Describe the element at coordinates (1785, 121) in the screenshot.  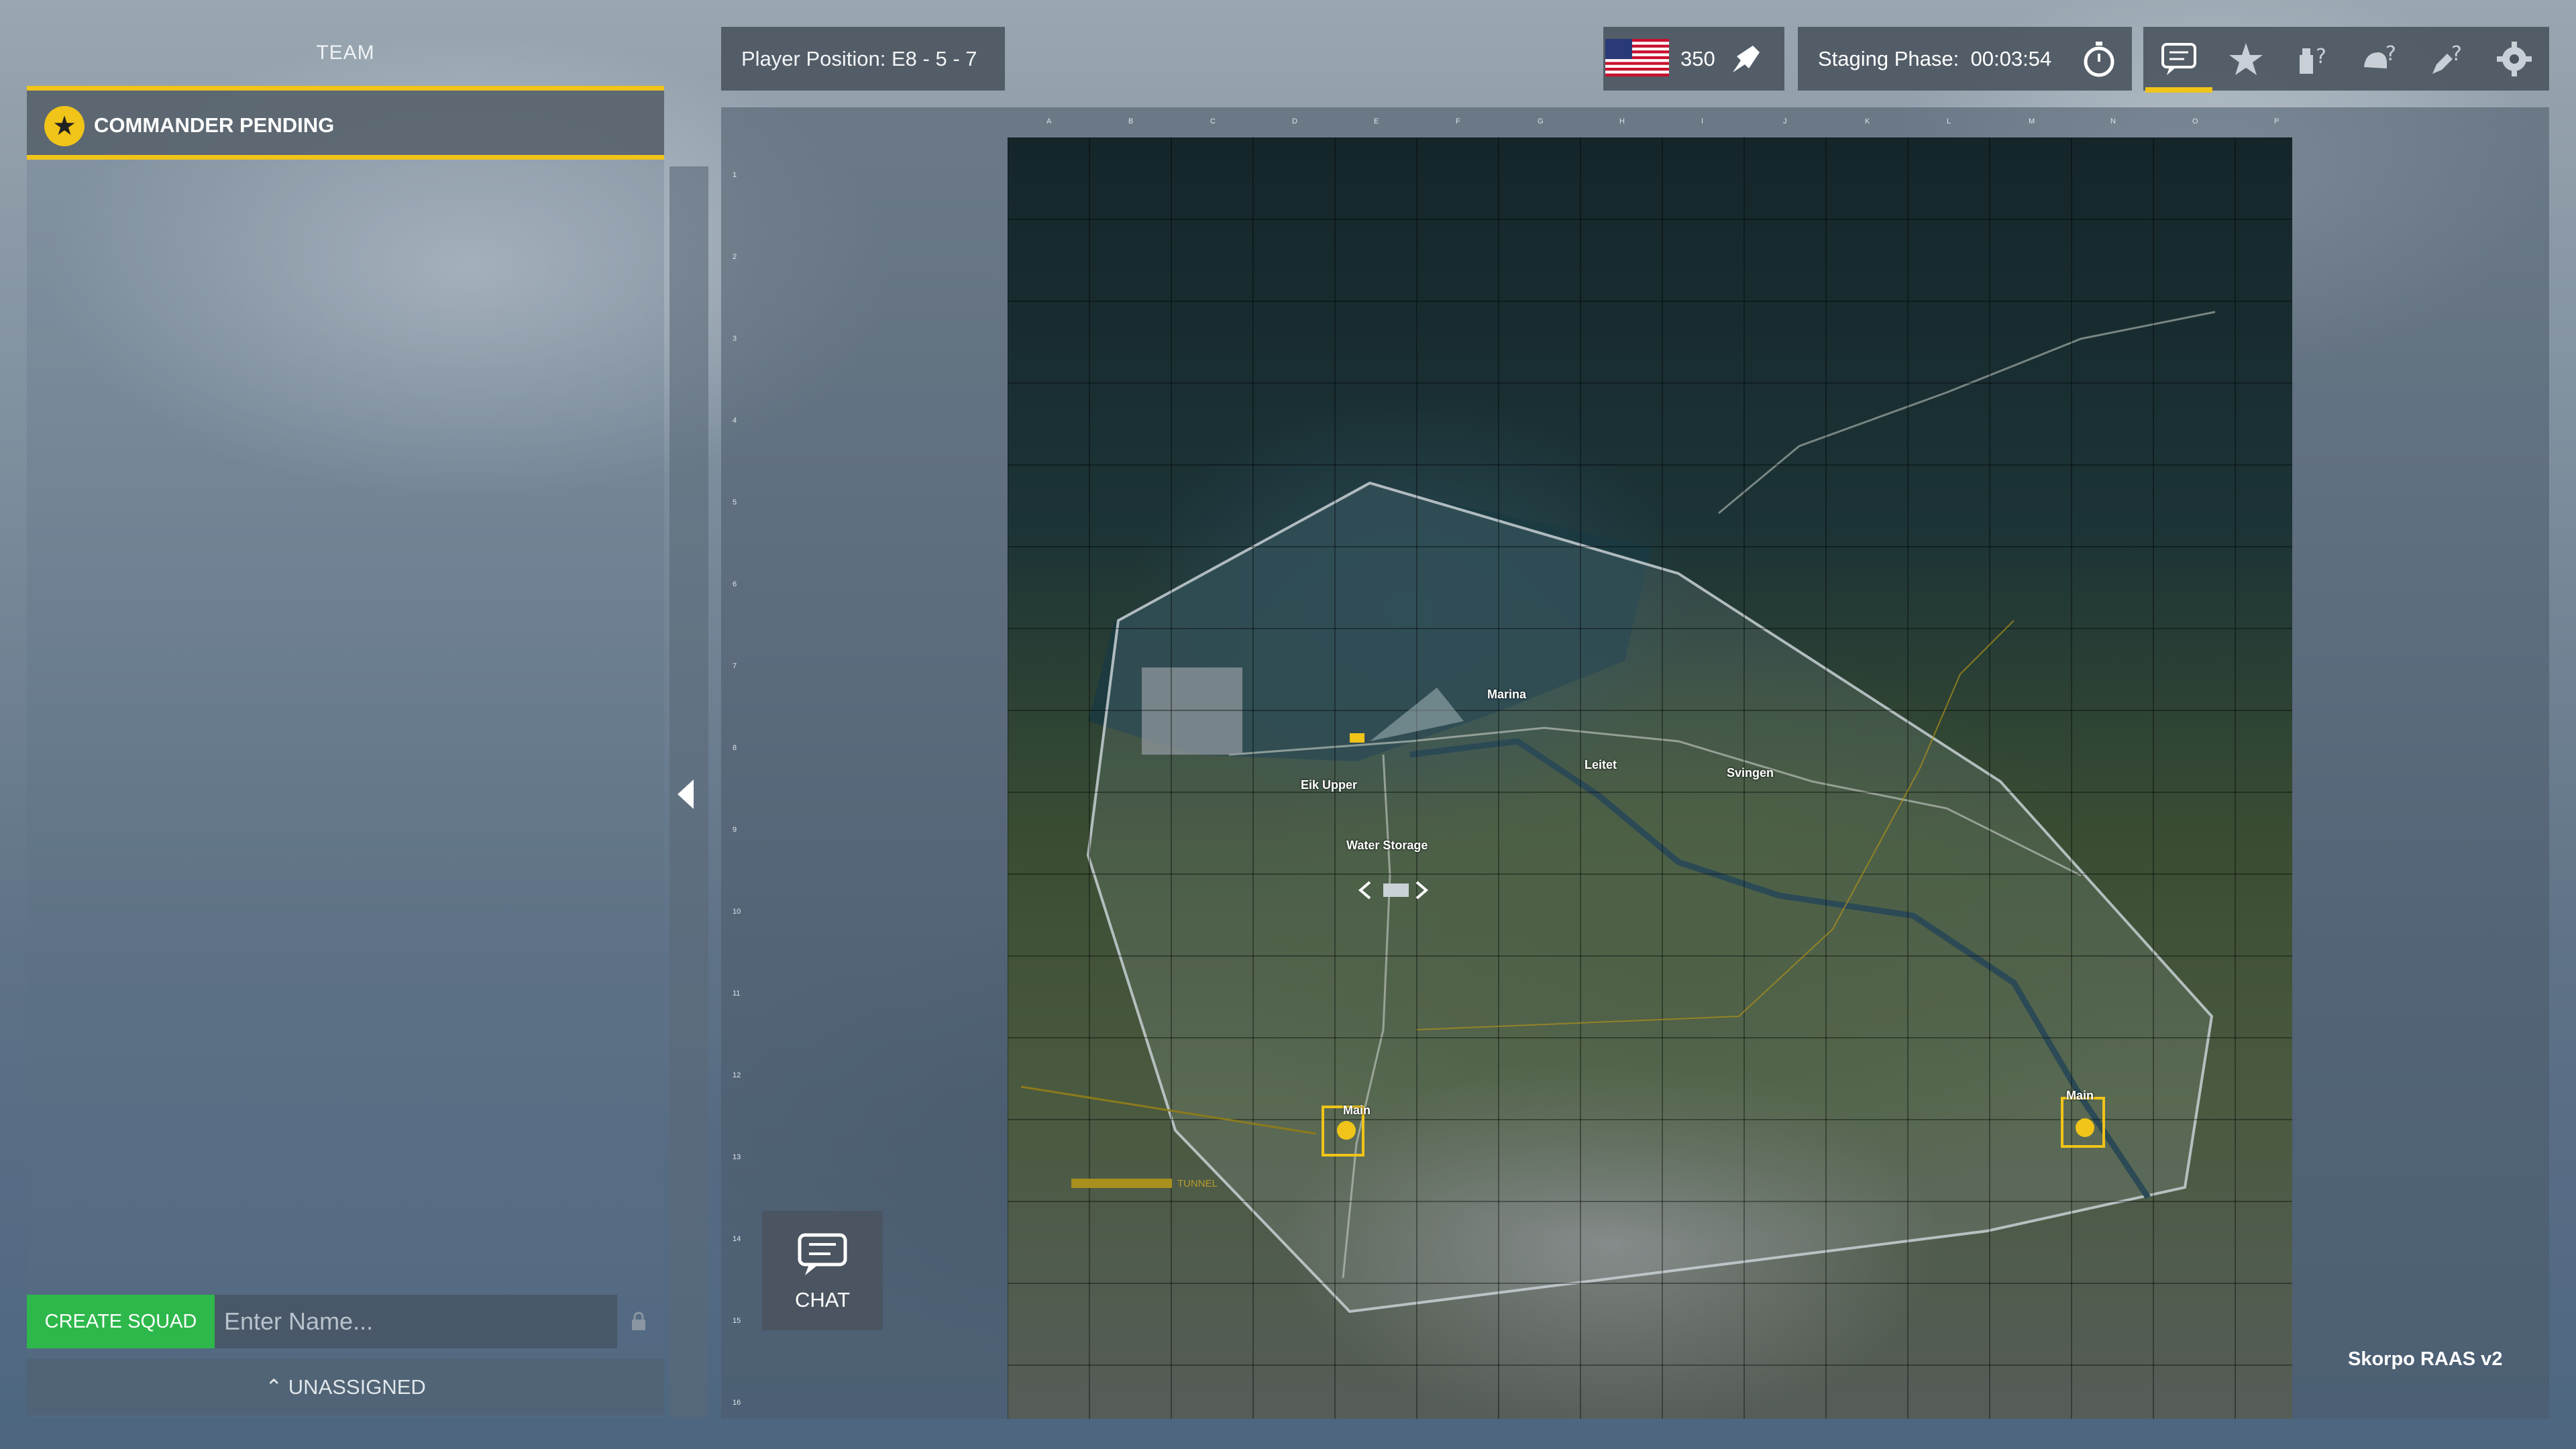
I see `map-column-label: J` at that location.